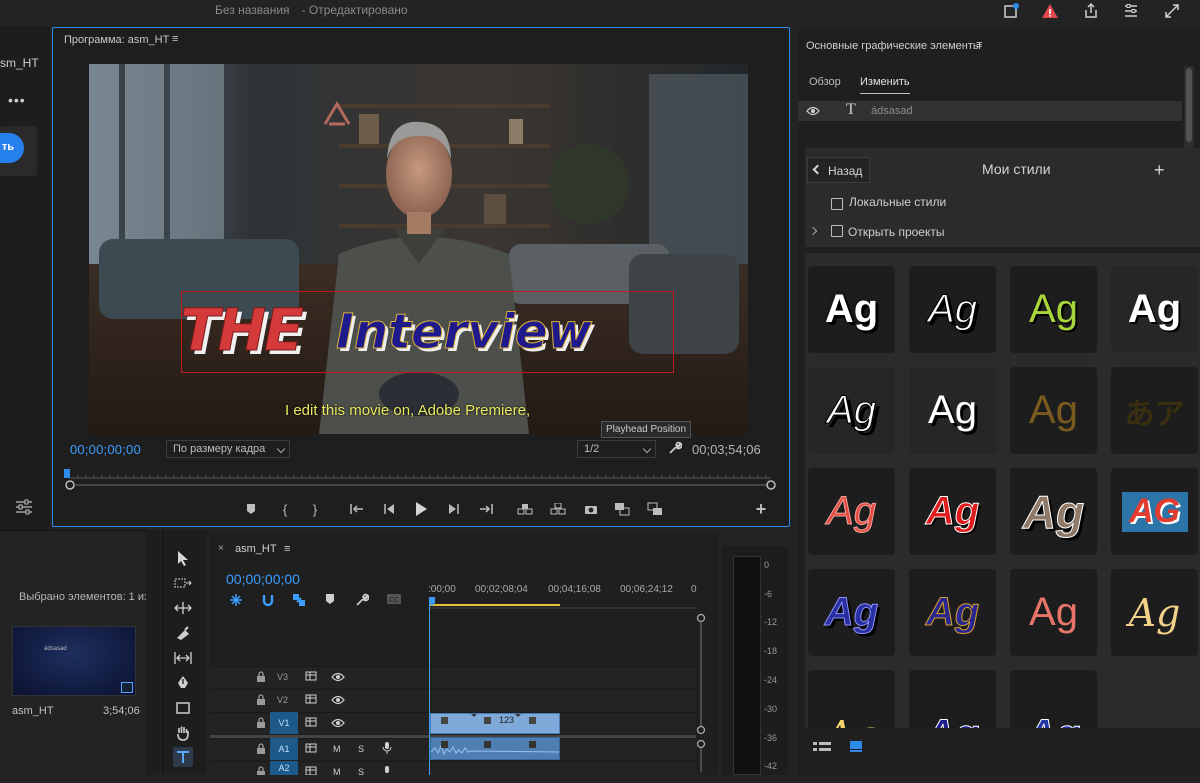 The height and width of the screenshot is (783, 1200). What do you see at coordinates (1051, 12) in the screenshot?
I see `warning-icon` at bounding box center [1051, 12].